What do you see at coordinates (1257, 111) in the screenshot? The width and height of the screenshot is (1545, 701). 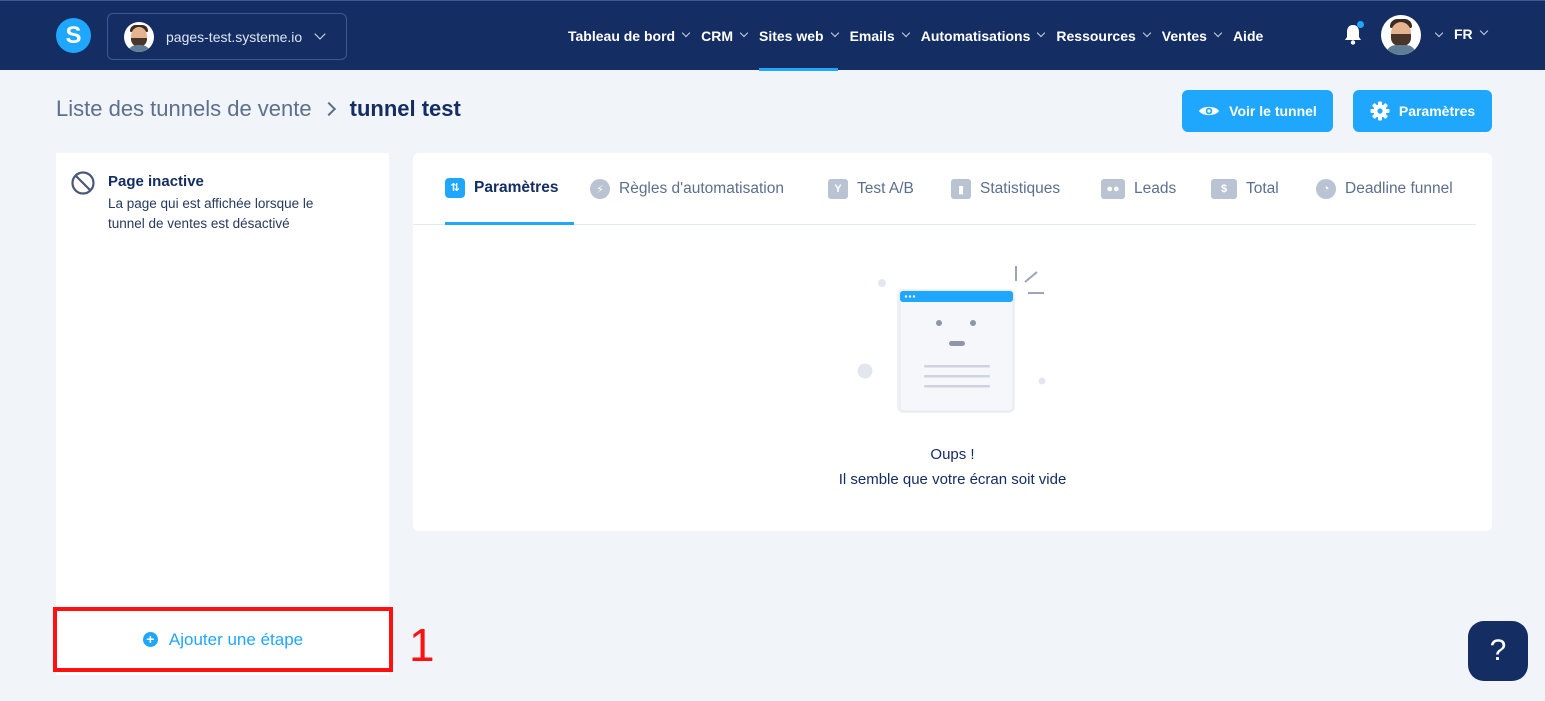 I see `view-funnel-button: Voir le tunnel` at bounding box center [1257, 111].